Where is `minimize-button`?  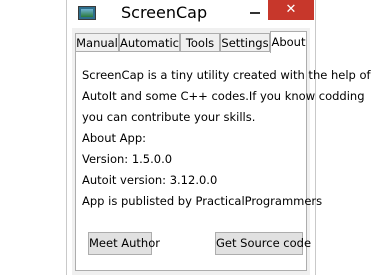
minimize-button is located at coordinates (255, 10).